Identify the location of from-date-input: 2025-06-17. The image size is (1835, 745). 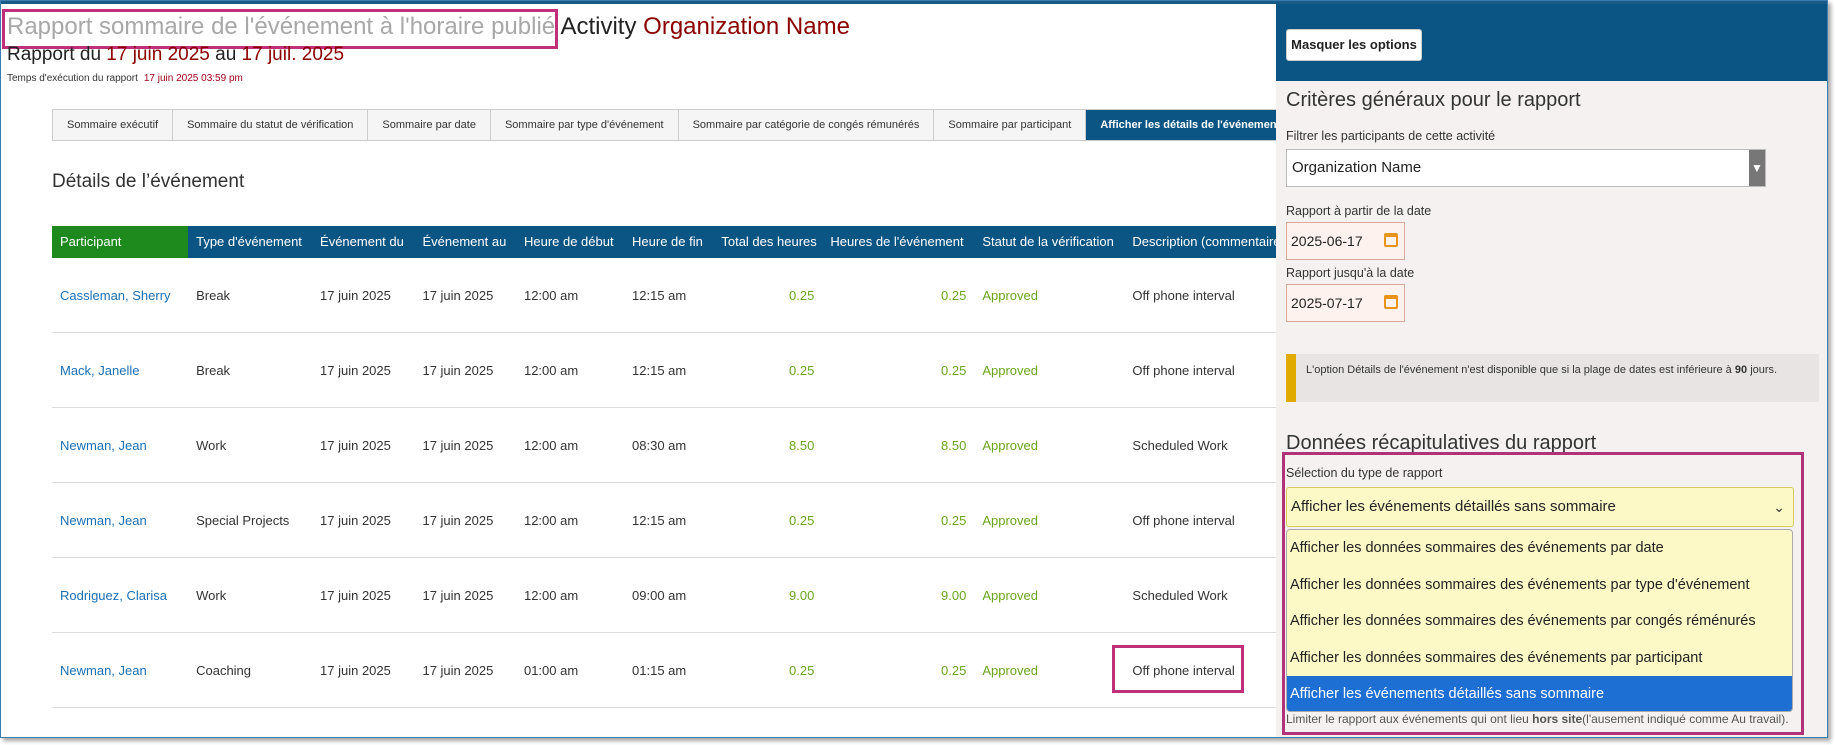
(1345, 241).